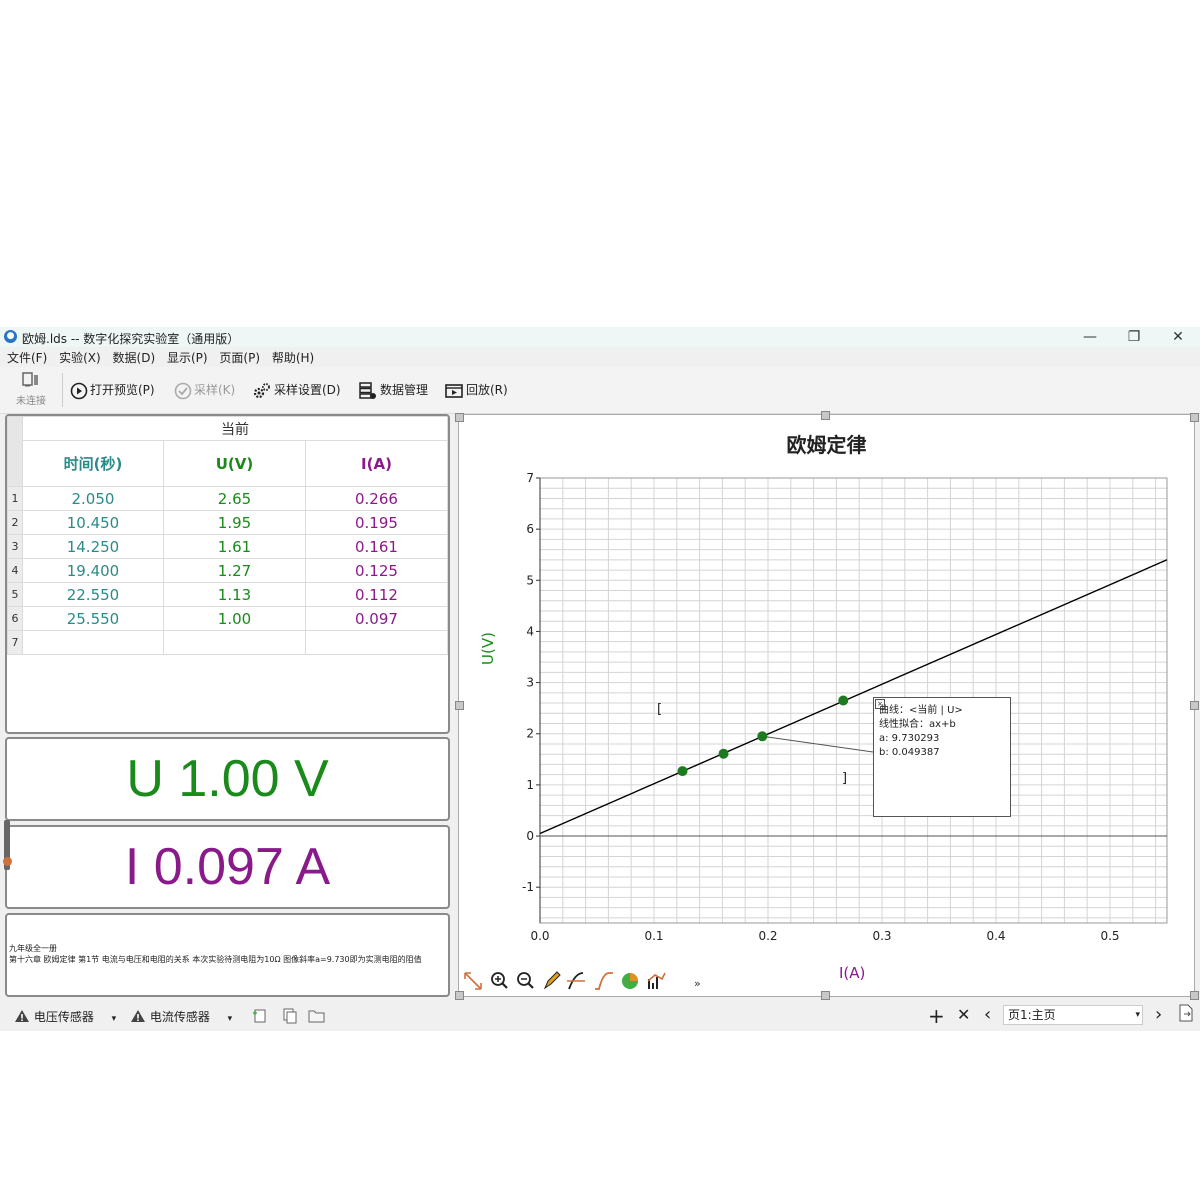  Describe the element at coordinates (376, 642) in the screenshot. I see `cell-current` at that location.